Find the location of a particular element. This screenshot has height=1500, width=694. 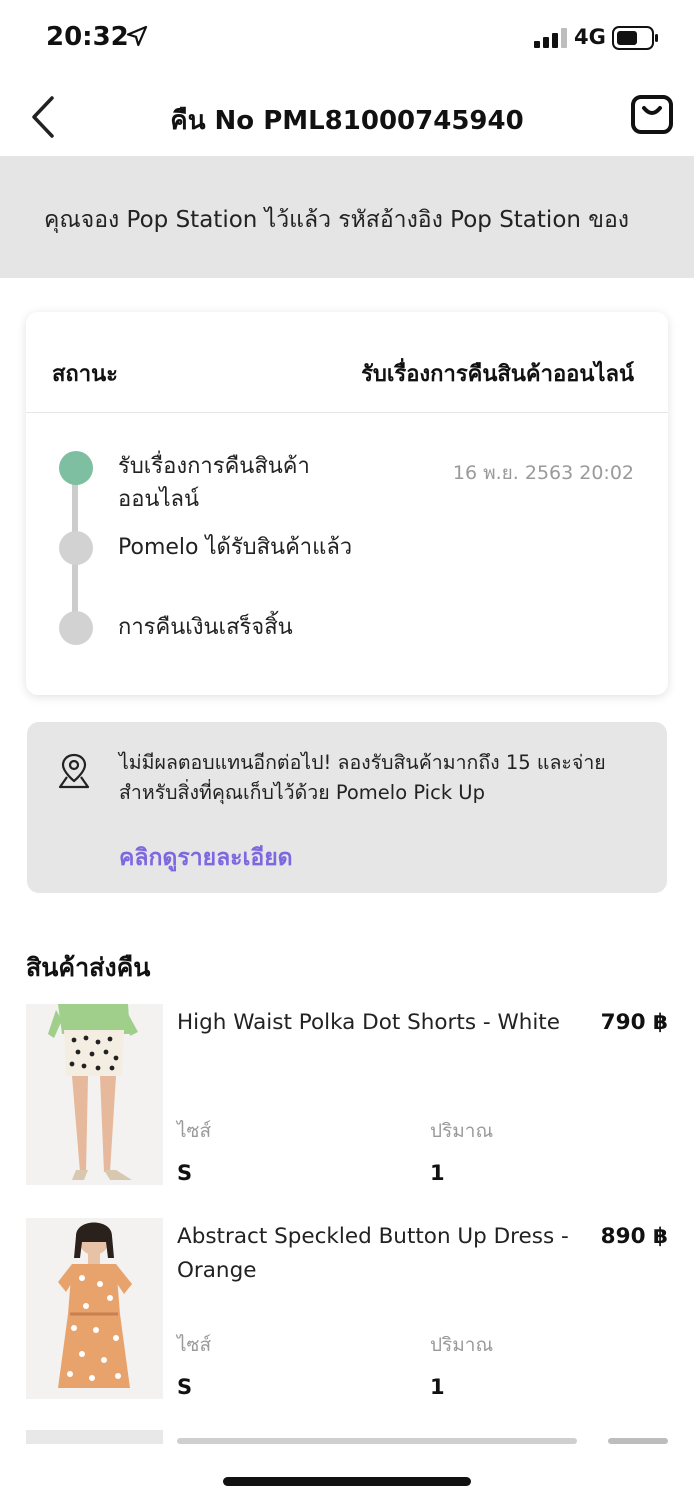

status-bar: 20:32 4G is located at coordinates (347, 39).